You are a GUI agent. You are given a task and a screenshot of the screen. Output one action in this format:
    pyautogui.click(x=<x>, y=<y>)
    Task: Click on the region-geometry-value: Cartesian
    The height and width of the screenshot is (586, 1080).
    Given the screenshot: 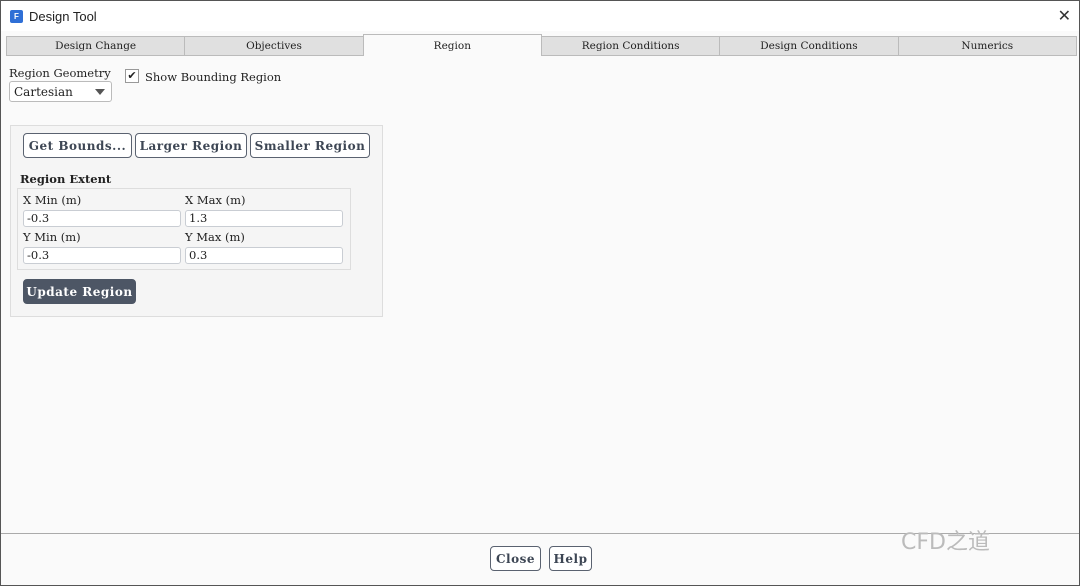 What is the action you would take?
    pyautogui.click(x=43, y=92)
    